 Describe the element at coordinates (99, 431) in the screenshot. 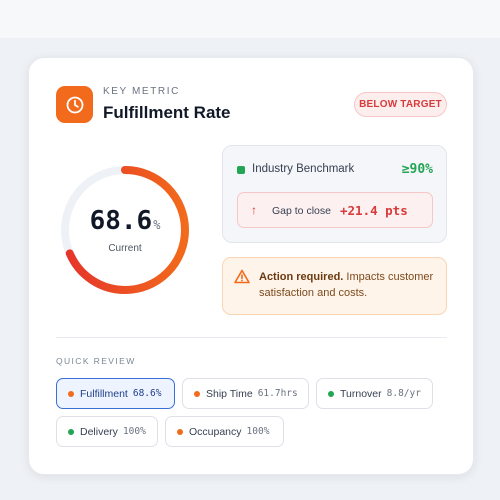

I see `chip-label: Delivery` at that location.